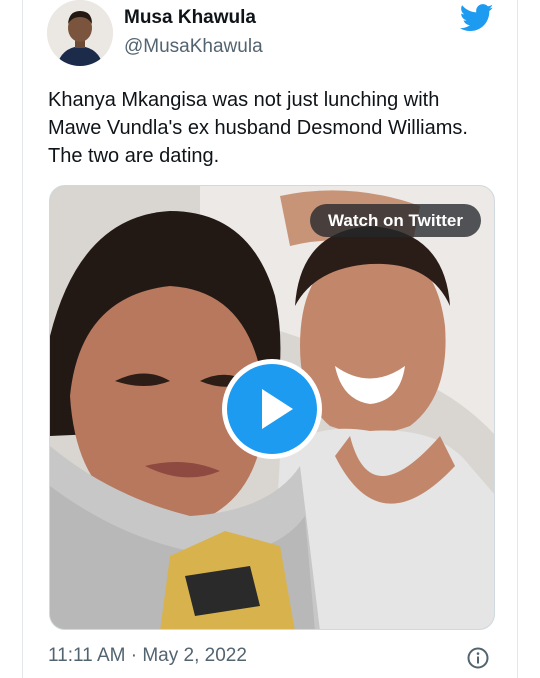  I want to click on avatar-image, so click(80, 33).